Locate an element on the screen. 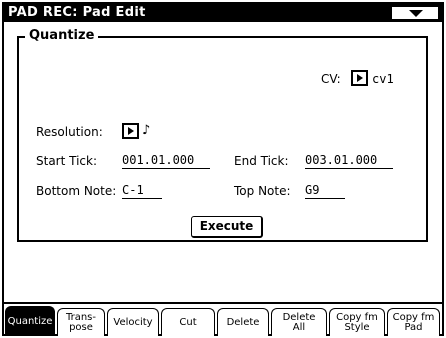 This screenshot has height=338, width=446. start-tick-field: 001.01.000 is located at coordinates (166, 161).